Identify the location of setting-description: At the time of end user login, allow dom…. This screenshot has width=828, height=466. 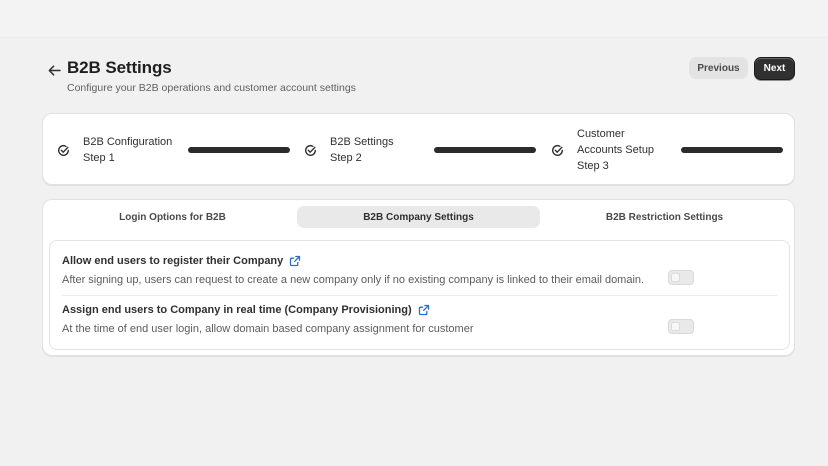
(268, 329).